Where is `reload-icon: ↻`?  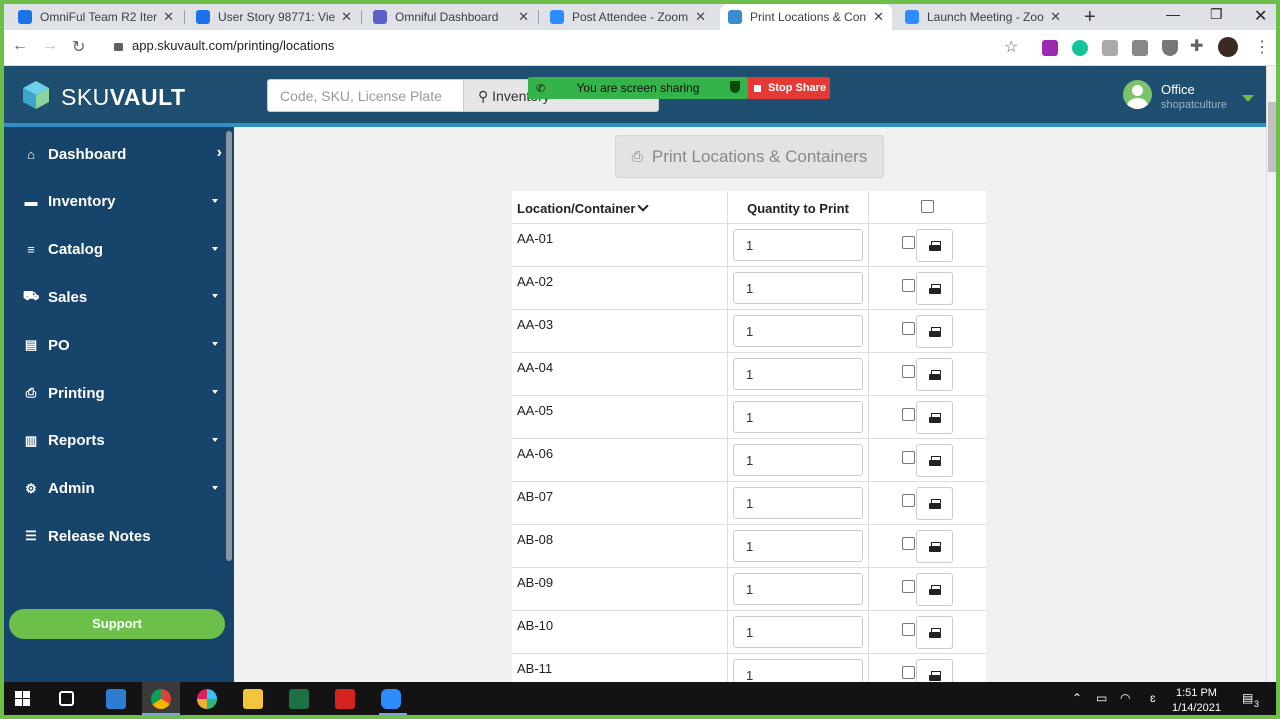 reload-icon: ↻ is located at coordinates (78, 47).